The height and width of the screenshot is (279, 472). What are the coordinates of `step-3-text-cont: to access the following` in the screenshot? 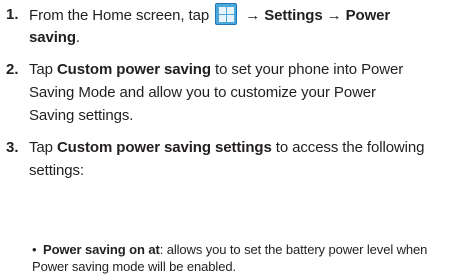 It's located at (348, 147).